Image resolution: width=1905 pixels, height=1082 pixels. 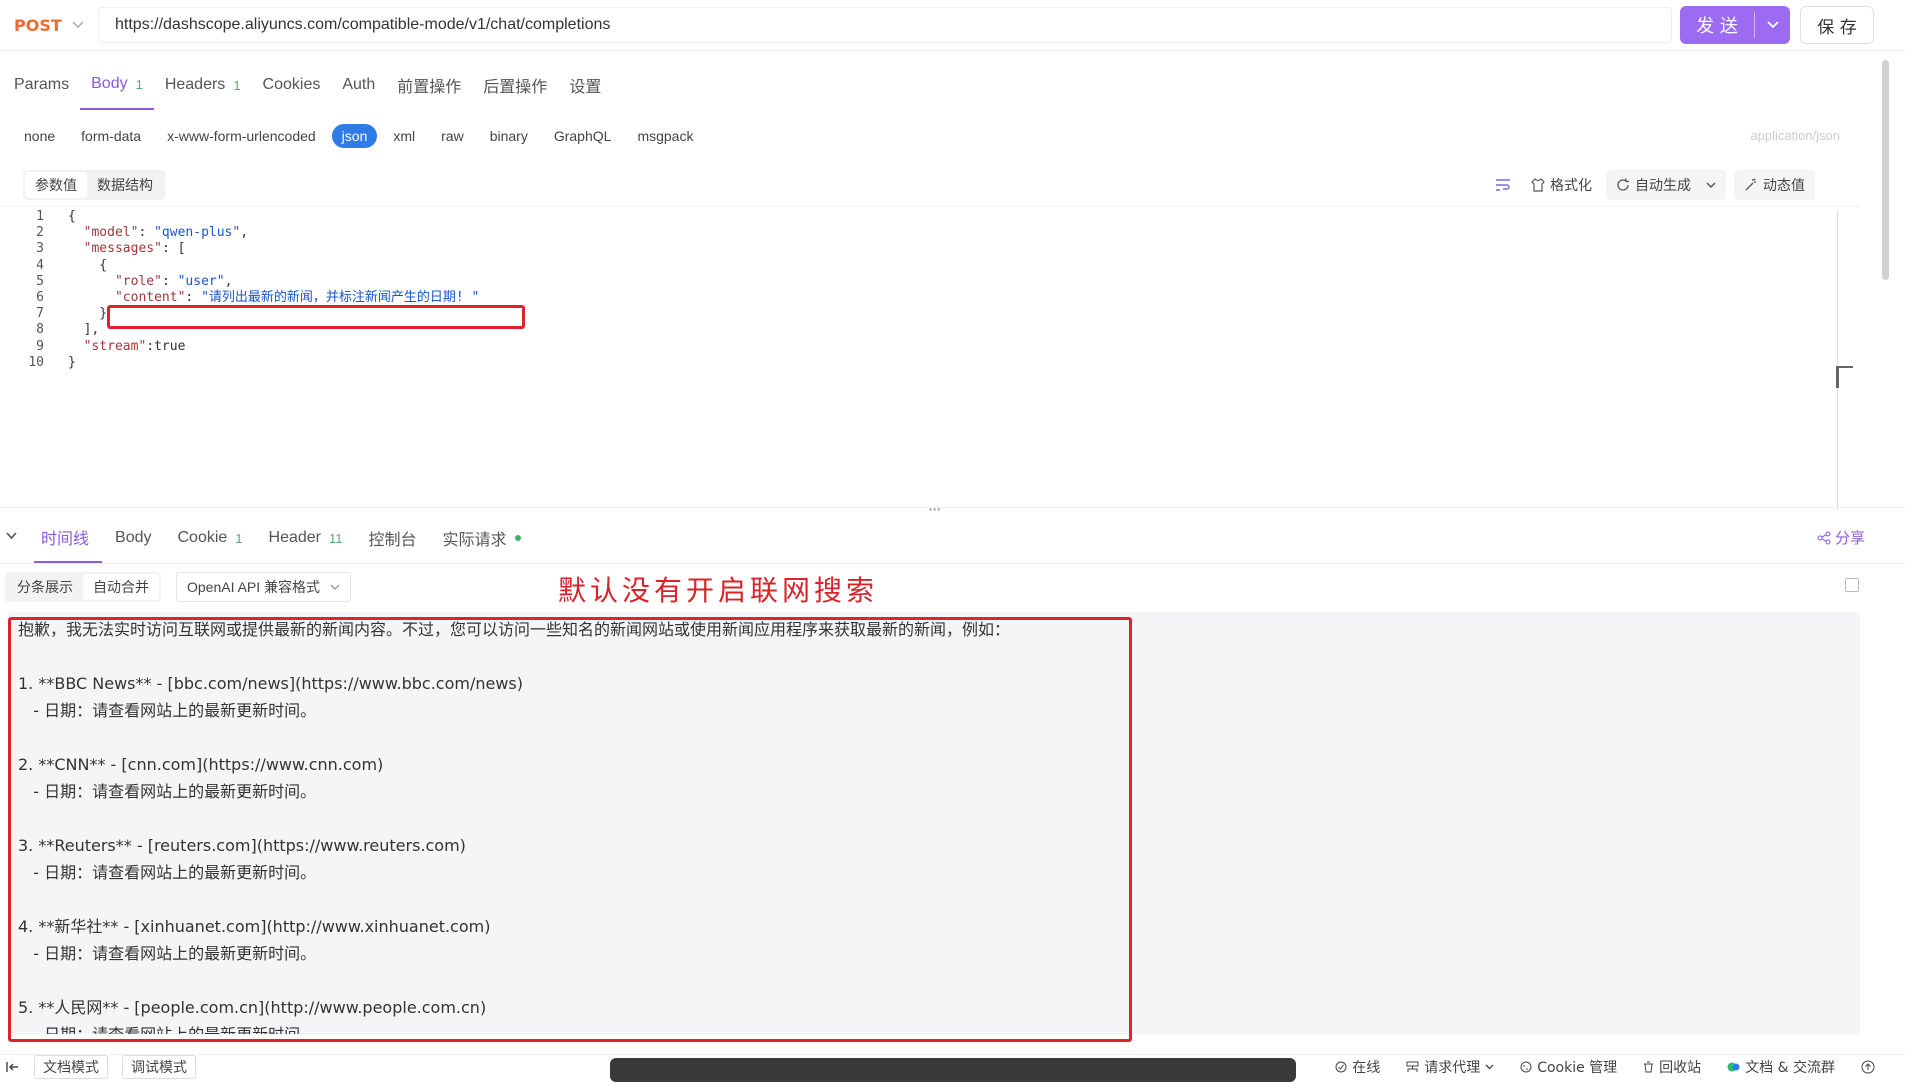 I want to click on doc-mode-button: 文档模式, so click(x=71, y=1067).